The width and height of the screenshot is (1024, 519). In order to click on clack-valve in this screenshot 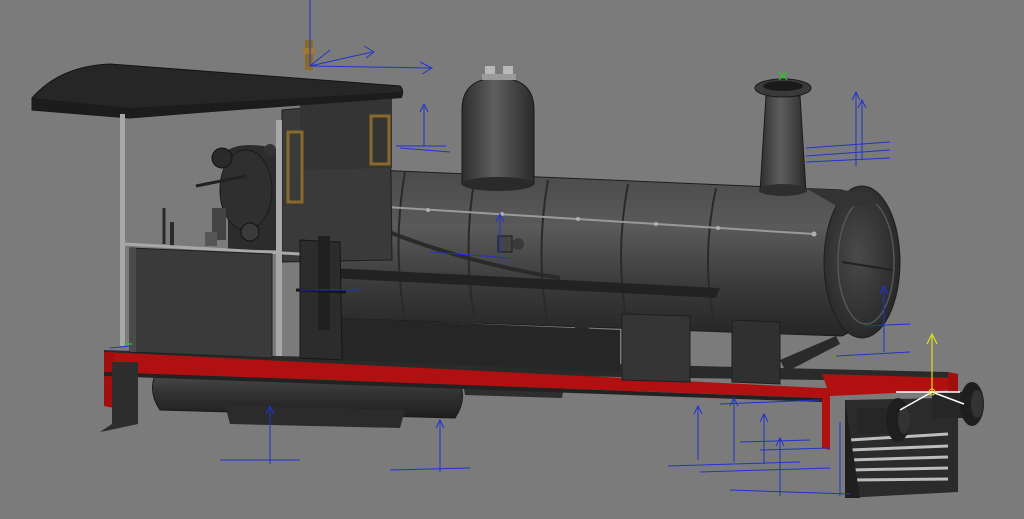, I will do `click(510, 244)`.